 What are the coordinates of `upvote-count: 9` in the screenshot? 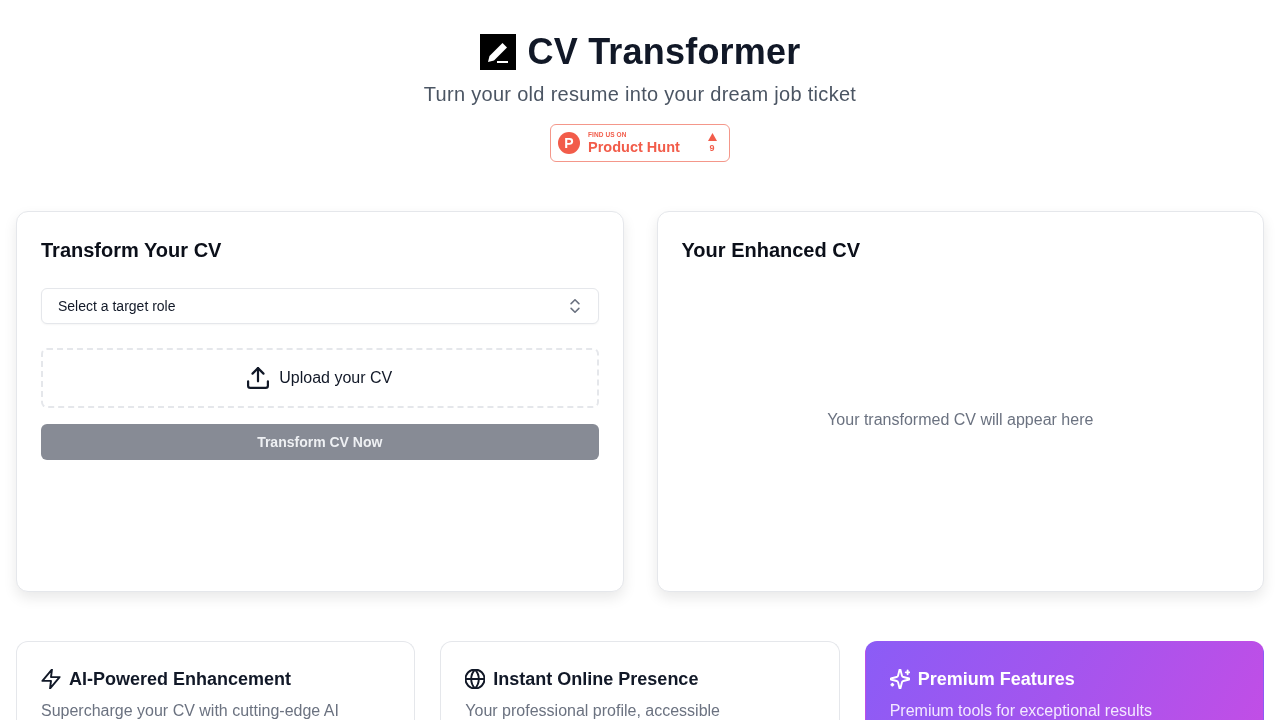 It's located at (712, 148).